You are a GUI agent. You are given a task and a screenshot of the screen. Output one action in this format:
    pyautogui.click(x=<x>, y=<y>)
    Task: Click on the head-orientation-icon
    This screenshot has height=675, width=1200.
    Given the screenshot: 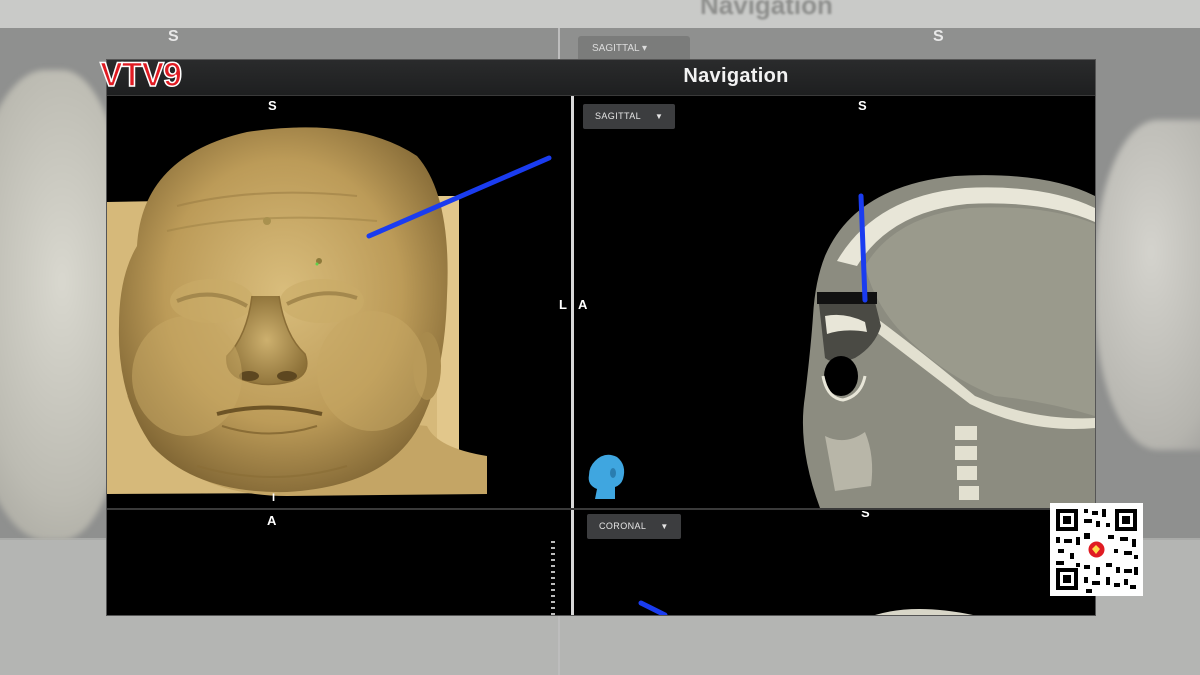 What is the action you would take?
    pyautogui.click(x=607, y=477)
    